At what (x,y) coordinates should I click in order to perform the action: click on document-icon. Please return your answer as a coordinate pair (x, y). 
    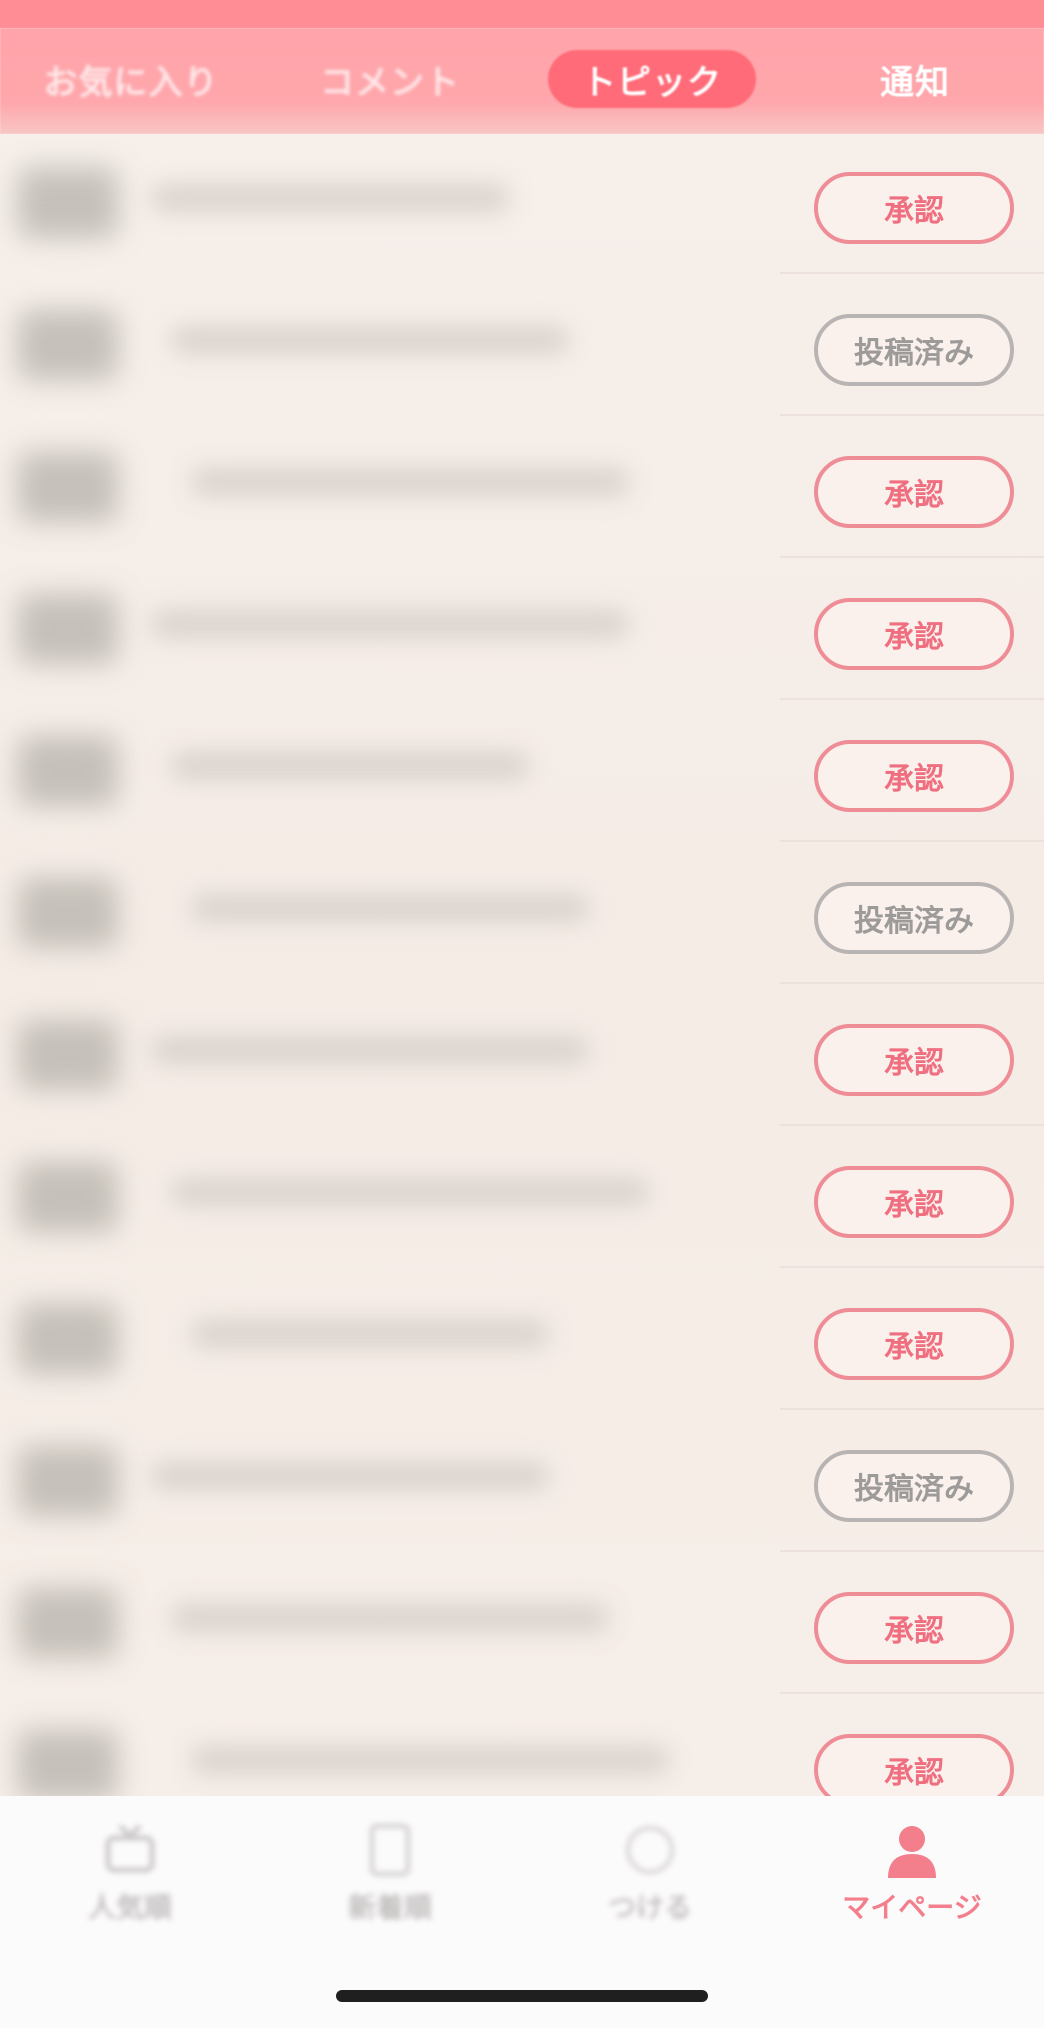
    Looking at the image, I should click on (390, 1850).